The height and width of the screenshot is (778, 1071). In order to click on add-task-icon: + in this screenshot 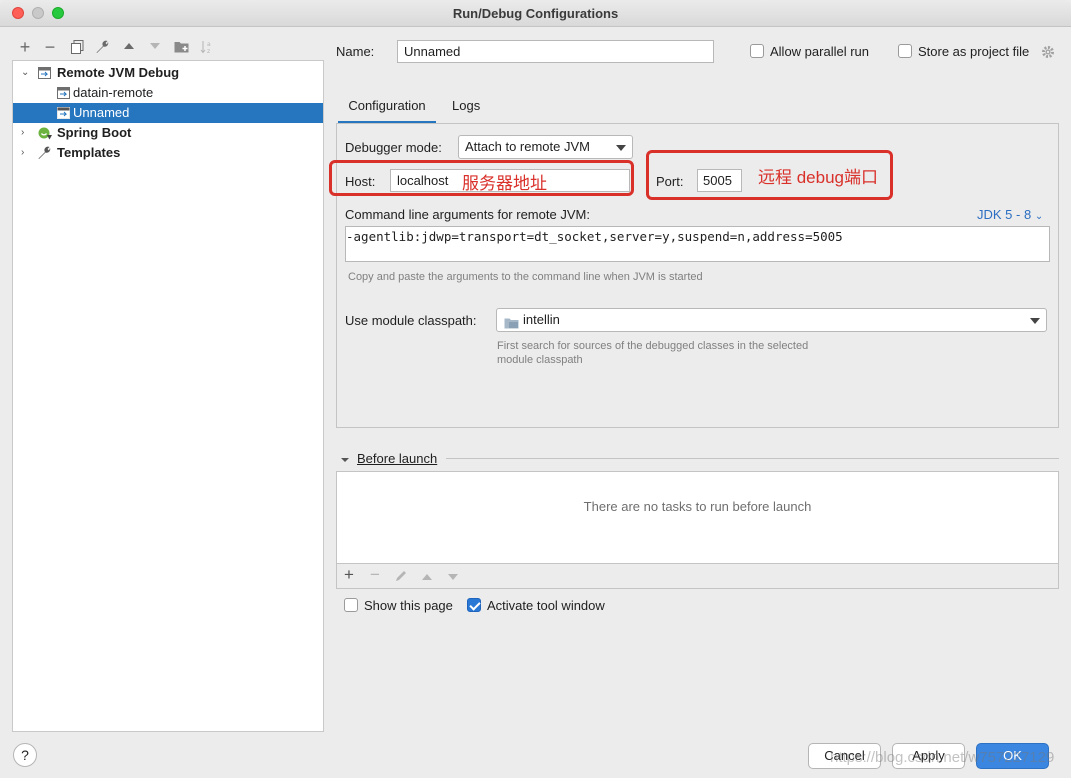, I will do `click(349, 575)`.